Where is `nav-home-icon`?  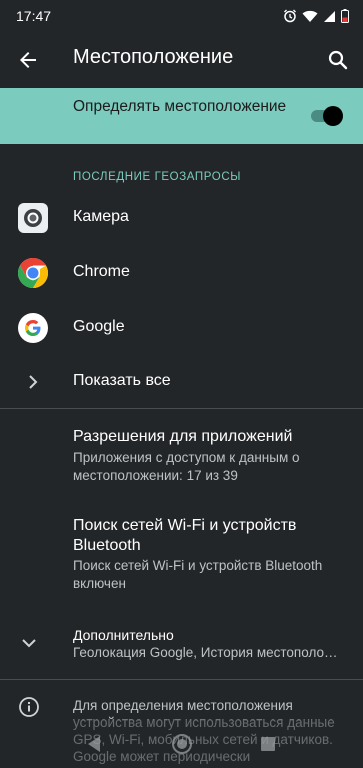
nav-home-icon is located at coordinates (182, 744).